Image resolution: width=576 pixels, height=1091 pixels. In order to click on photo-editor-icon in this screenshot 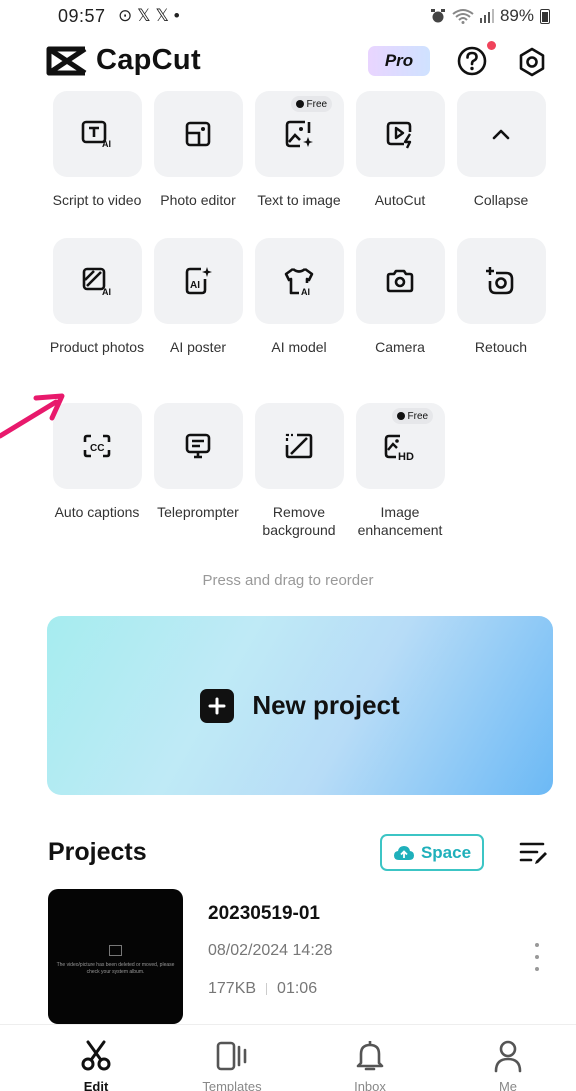, I will do `click(198, 134)`.